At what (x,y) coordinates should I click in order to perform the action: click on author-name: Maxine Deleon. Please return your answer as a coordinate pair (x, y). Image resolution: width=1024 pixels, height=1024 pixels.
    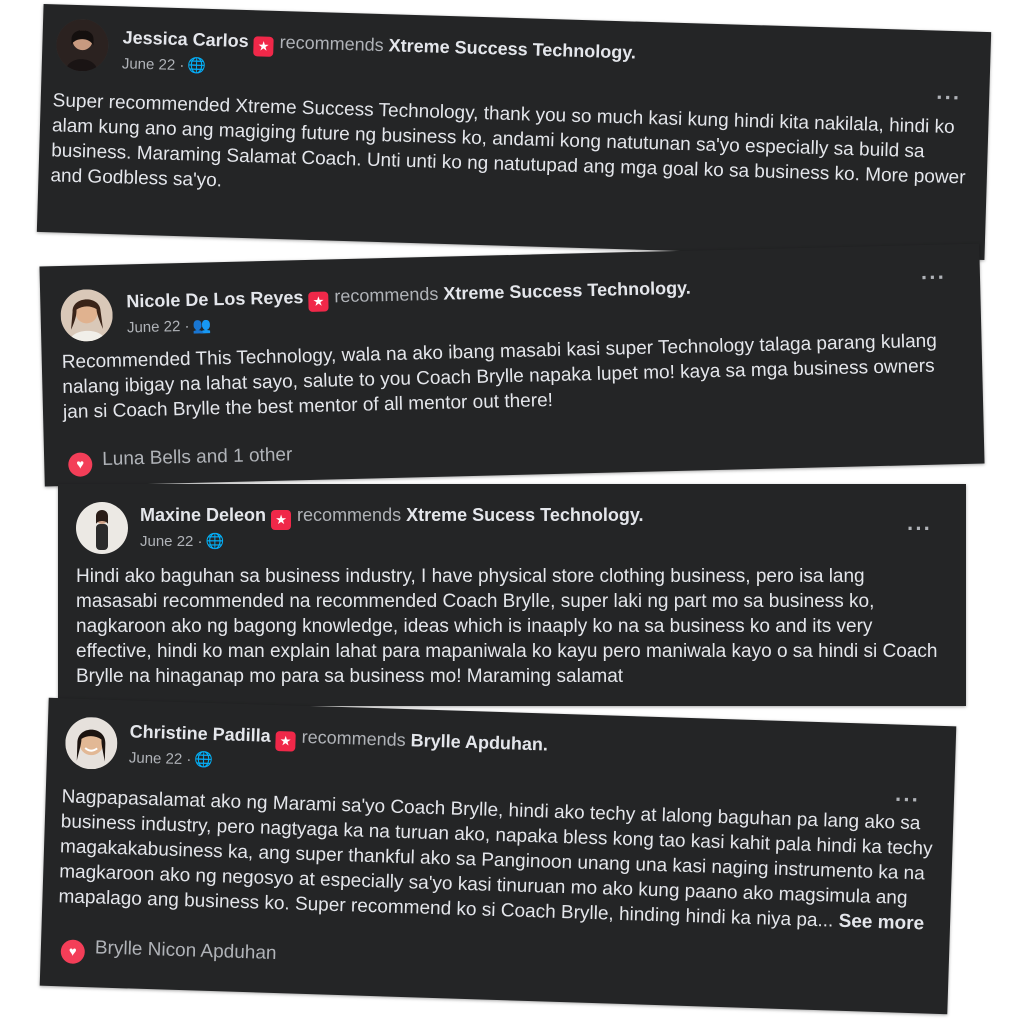
    Looking at the image, I should click on (203, 515).